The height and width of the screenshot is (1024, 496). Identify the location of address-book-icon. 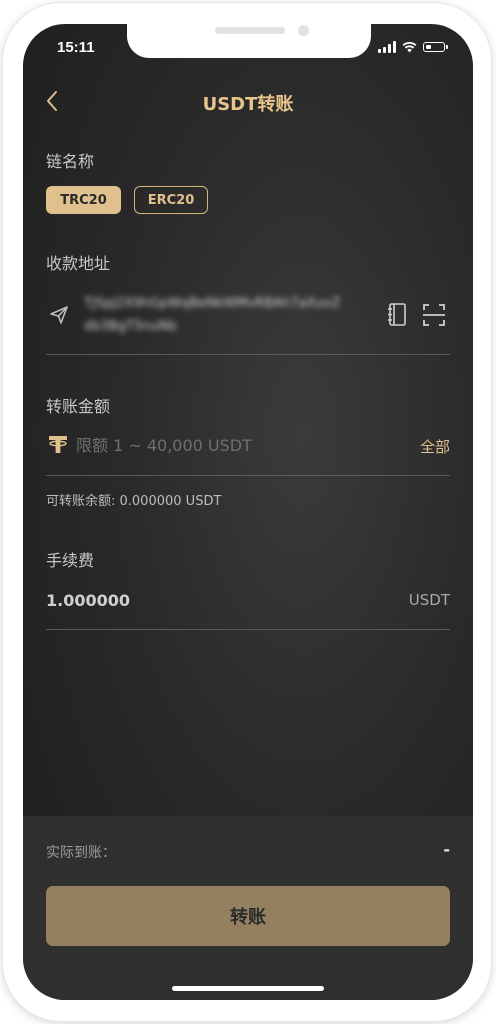
(397, 315).